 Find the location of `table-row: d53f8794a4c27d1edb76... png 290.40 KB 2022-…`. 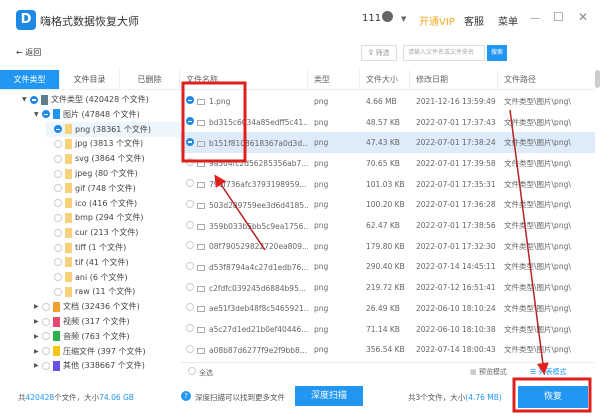

table-row: d53f8794a4c27d1edb76... png 290.40 KB 2022-… is located at coordinates (387, 267).